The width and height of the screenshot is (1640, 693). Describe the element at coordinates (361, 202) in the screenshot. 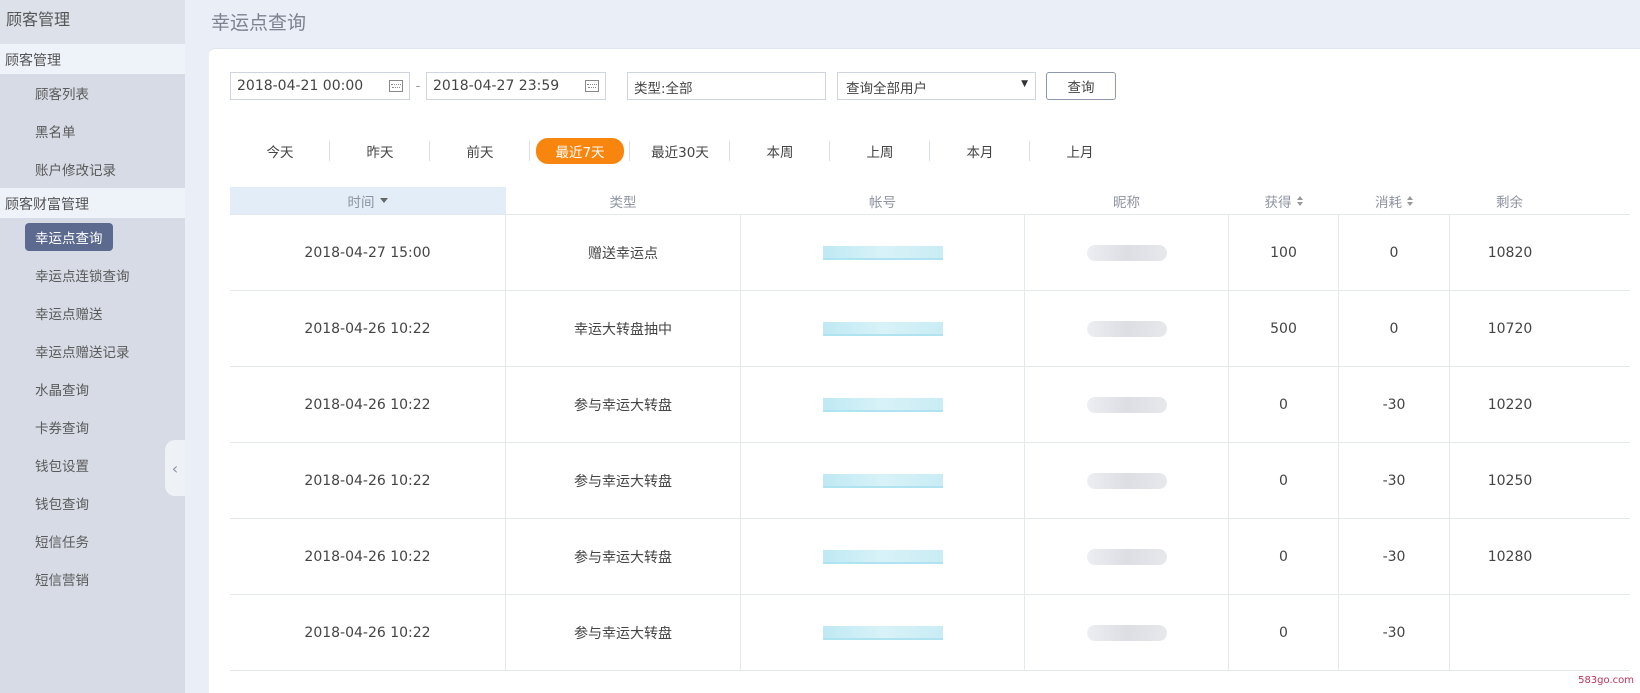

I see `column-header-label: 时间` at that location.